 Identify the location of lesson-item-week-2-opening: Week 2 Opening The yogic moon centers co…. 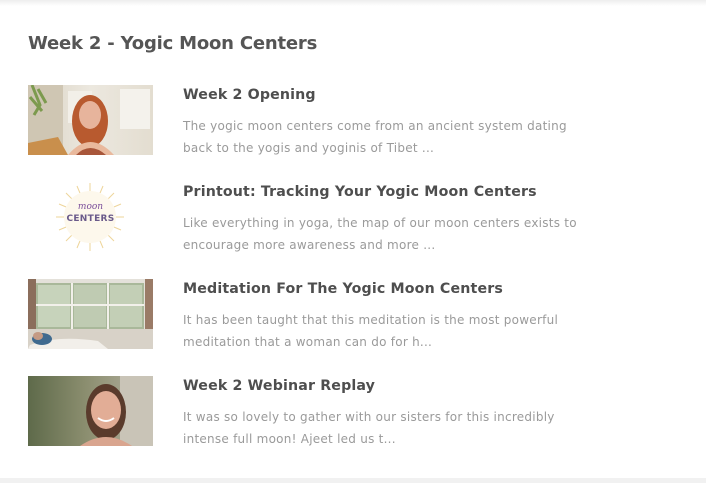
(308, 121).